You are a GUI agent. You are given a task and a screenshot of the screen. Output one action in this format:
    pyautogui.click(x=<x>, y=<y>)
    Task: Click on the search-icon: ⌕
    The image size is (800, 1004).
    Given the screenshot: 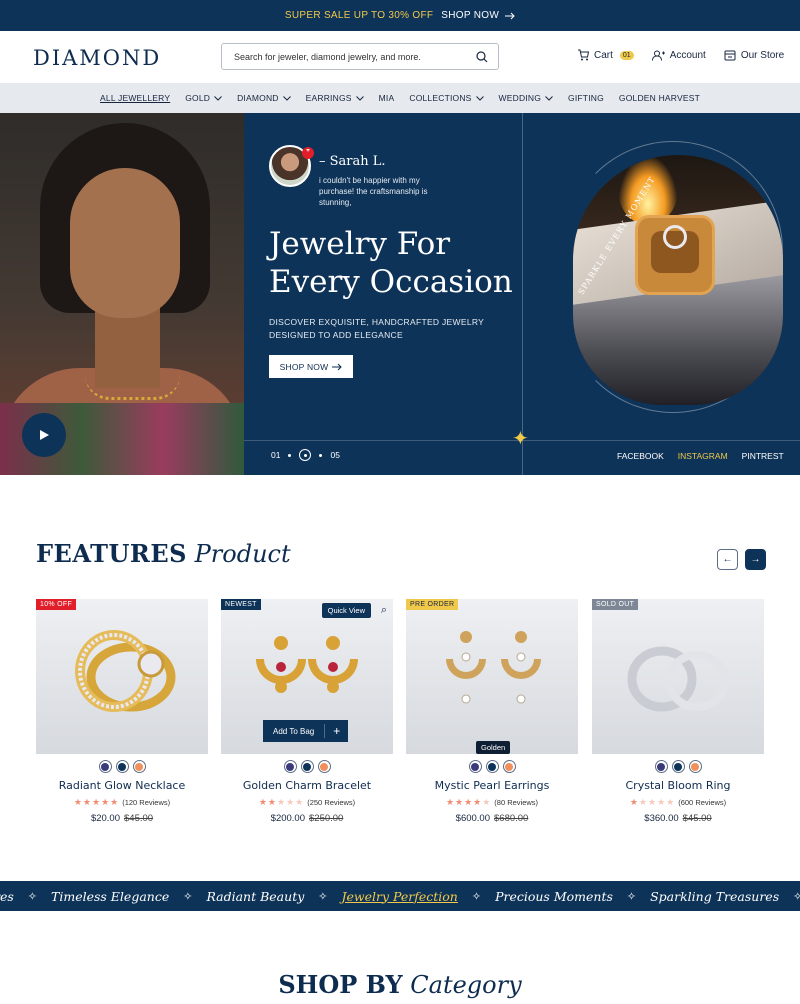 What is the action you would take?
    pyautogui.click(x=384, y=610)
    